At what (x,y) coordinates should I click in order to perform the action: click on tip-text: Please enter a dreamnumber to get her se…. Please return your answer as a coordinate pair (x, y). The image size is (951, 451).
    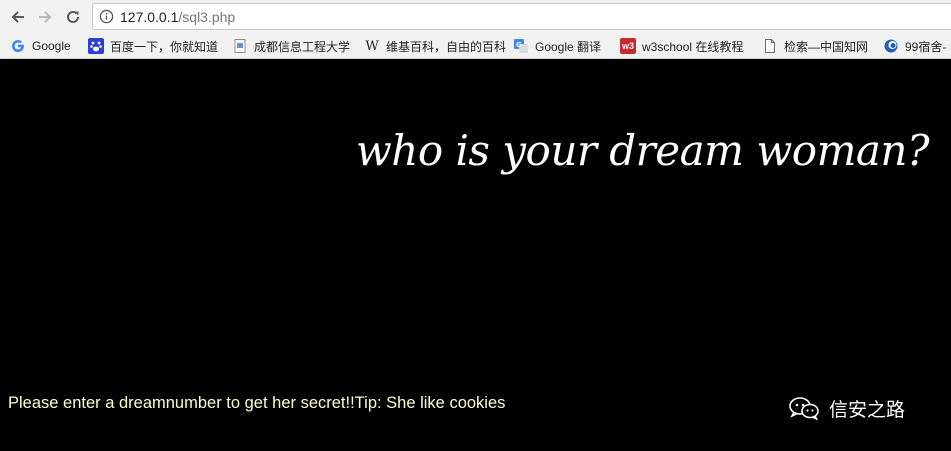
    Looking at the image, I should click on (257, 403).